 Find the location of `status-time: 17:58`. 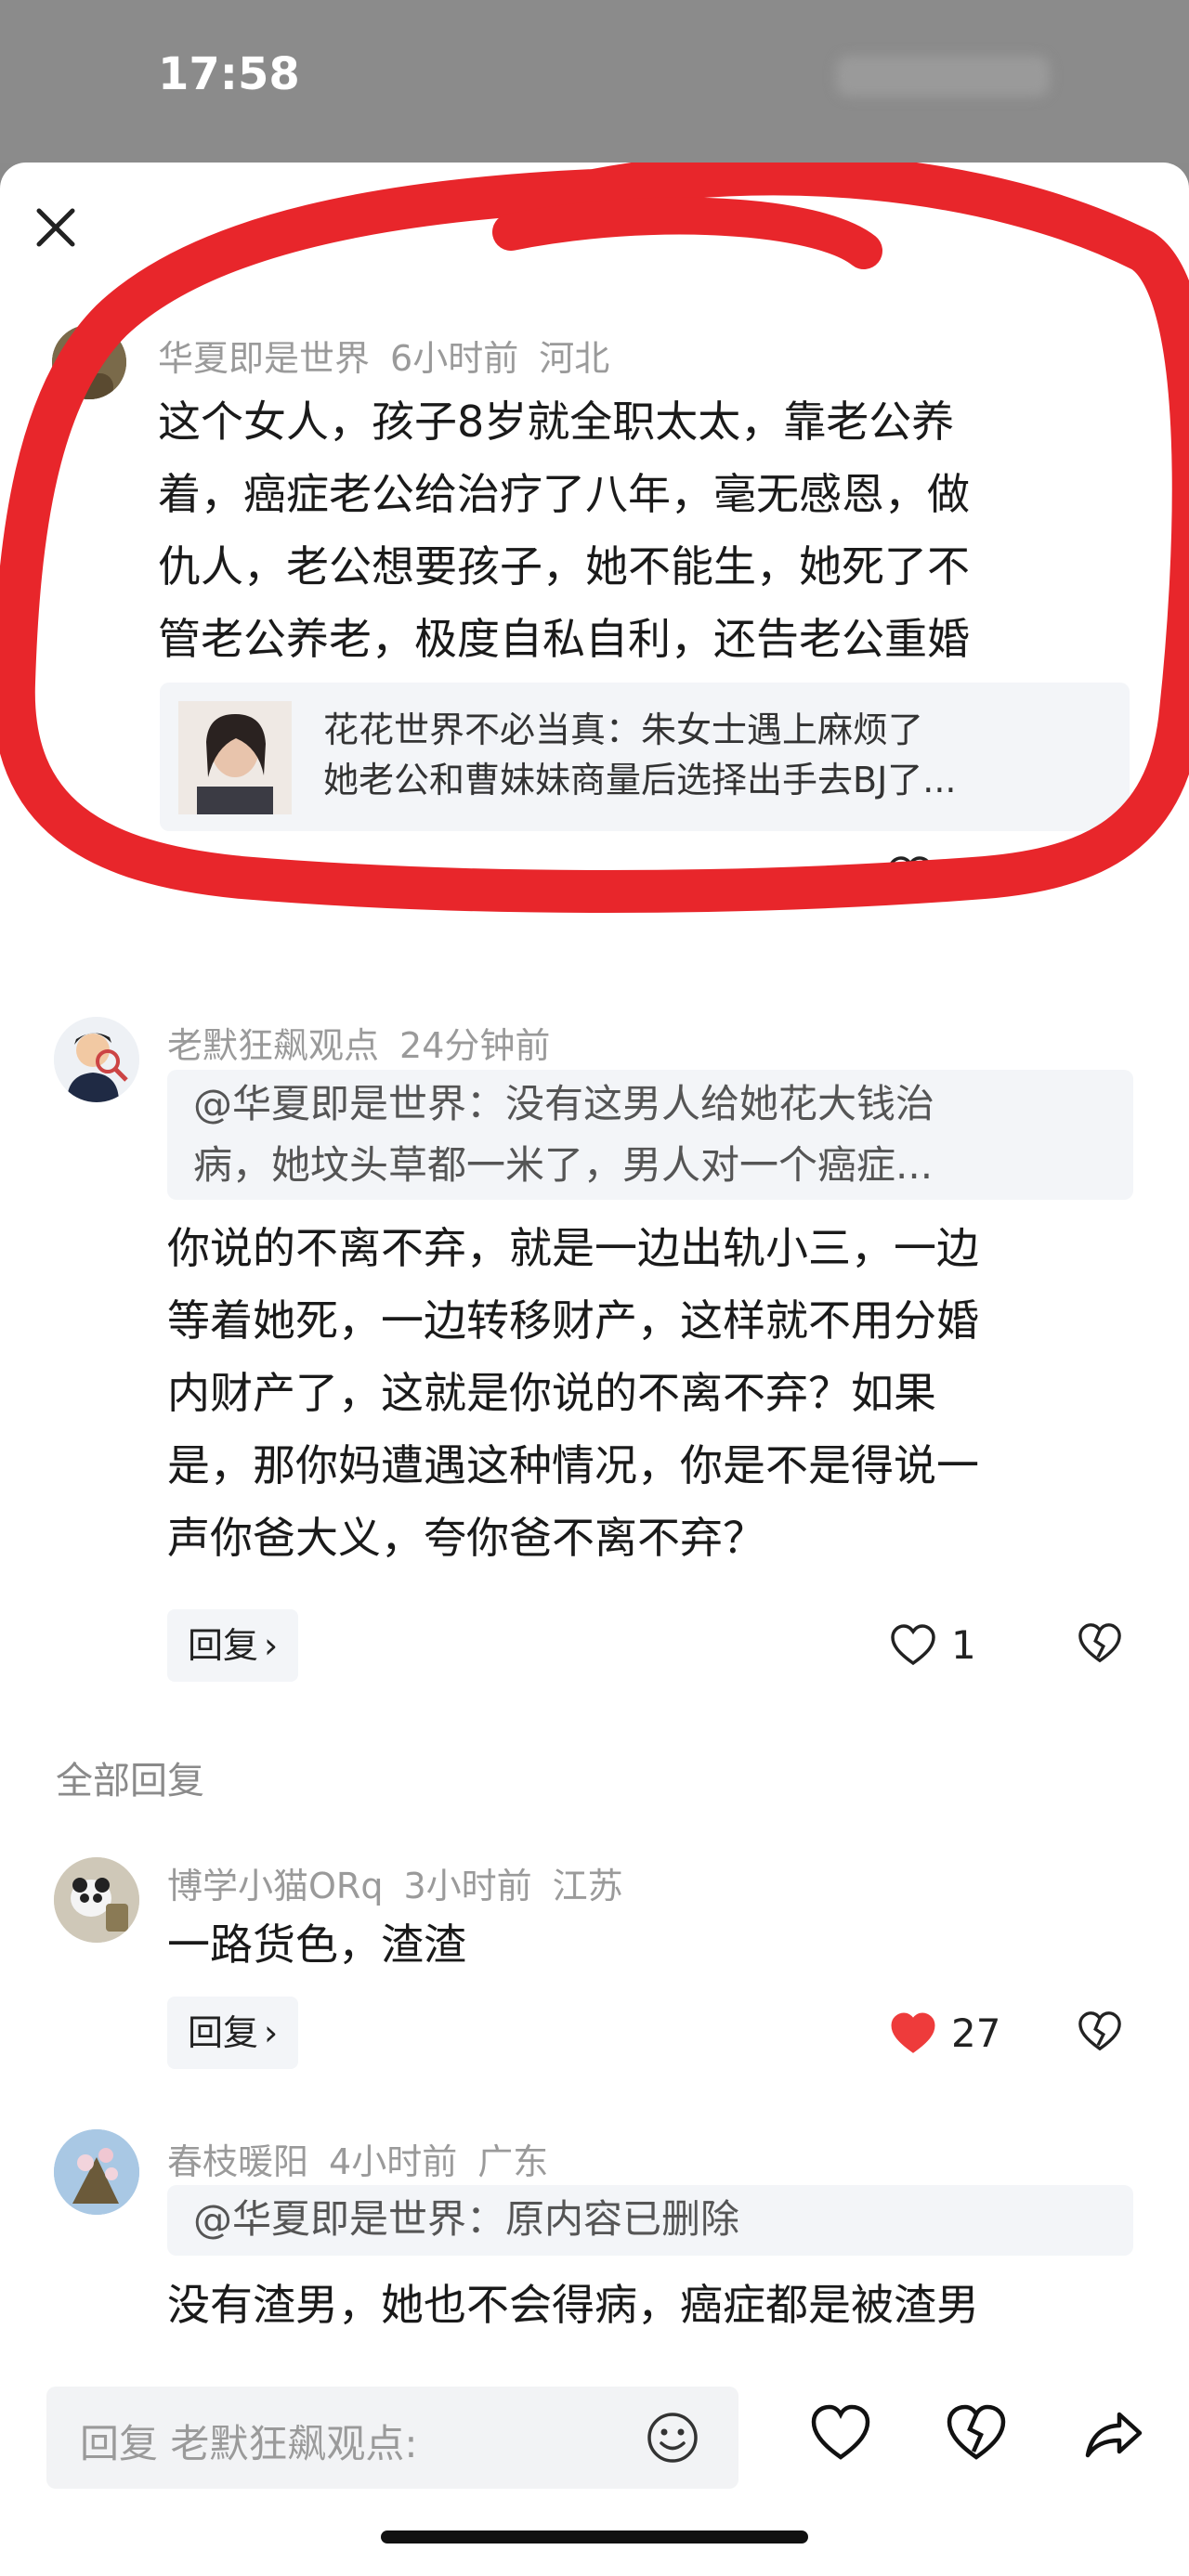

status-time: 17:58 is located at coordinates (229, 74).